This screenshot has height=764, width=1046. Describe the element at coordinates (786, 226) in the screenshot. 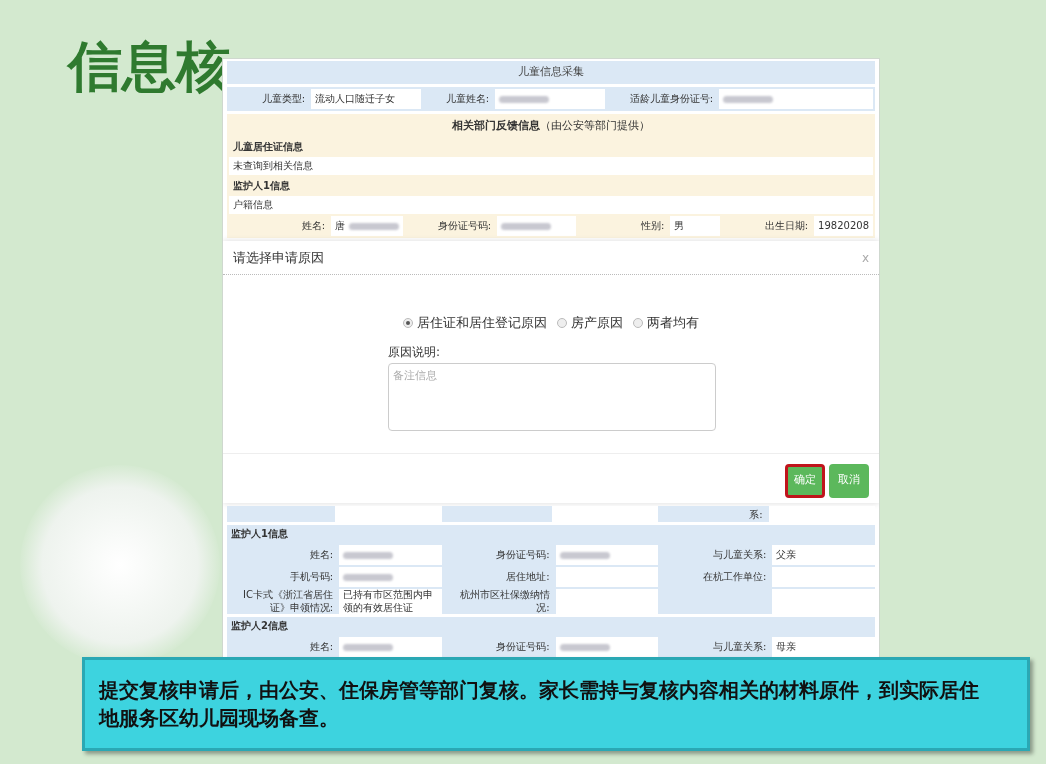

I see `field-label: 出生日期:` at that location.